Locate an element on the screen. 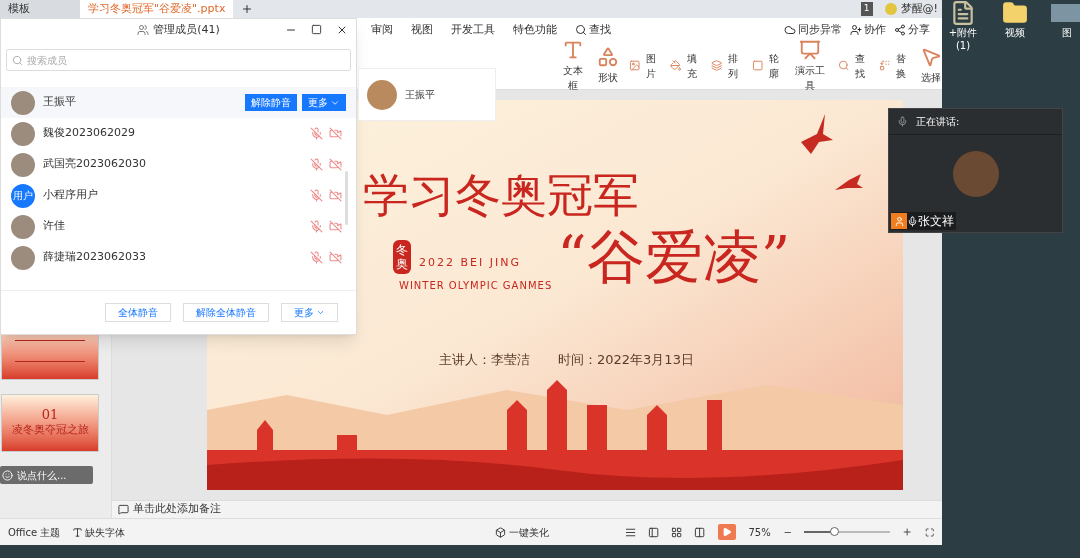 The height and width of the screenshot is (558, 1080). ribbon-tool-button: 查找 is located at coordinates (853, 65).